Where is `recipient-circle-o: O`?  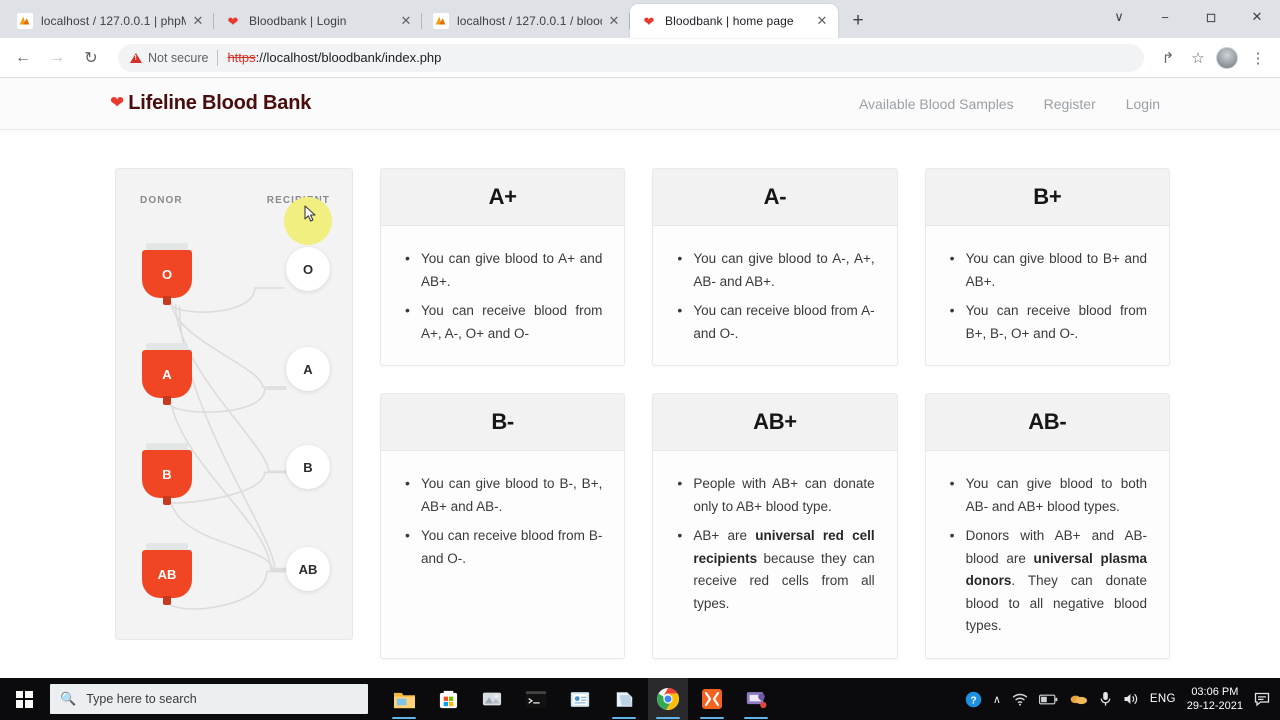
recipient-circle-o: O is located at coordinates (308, 269).